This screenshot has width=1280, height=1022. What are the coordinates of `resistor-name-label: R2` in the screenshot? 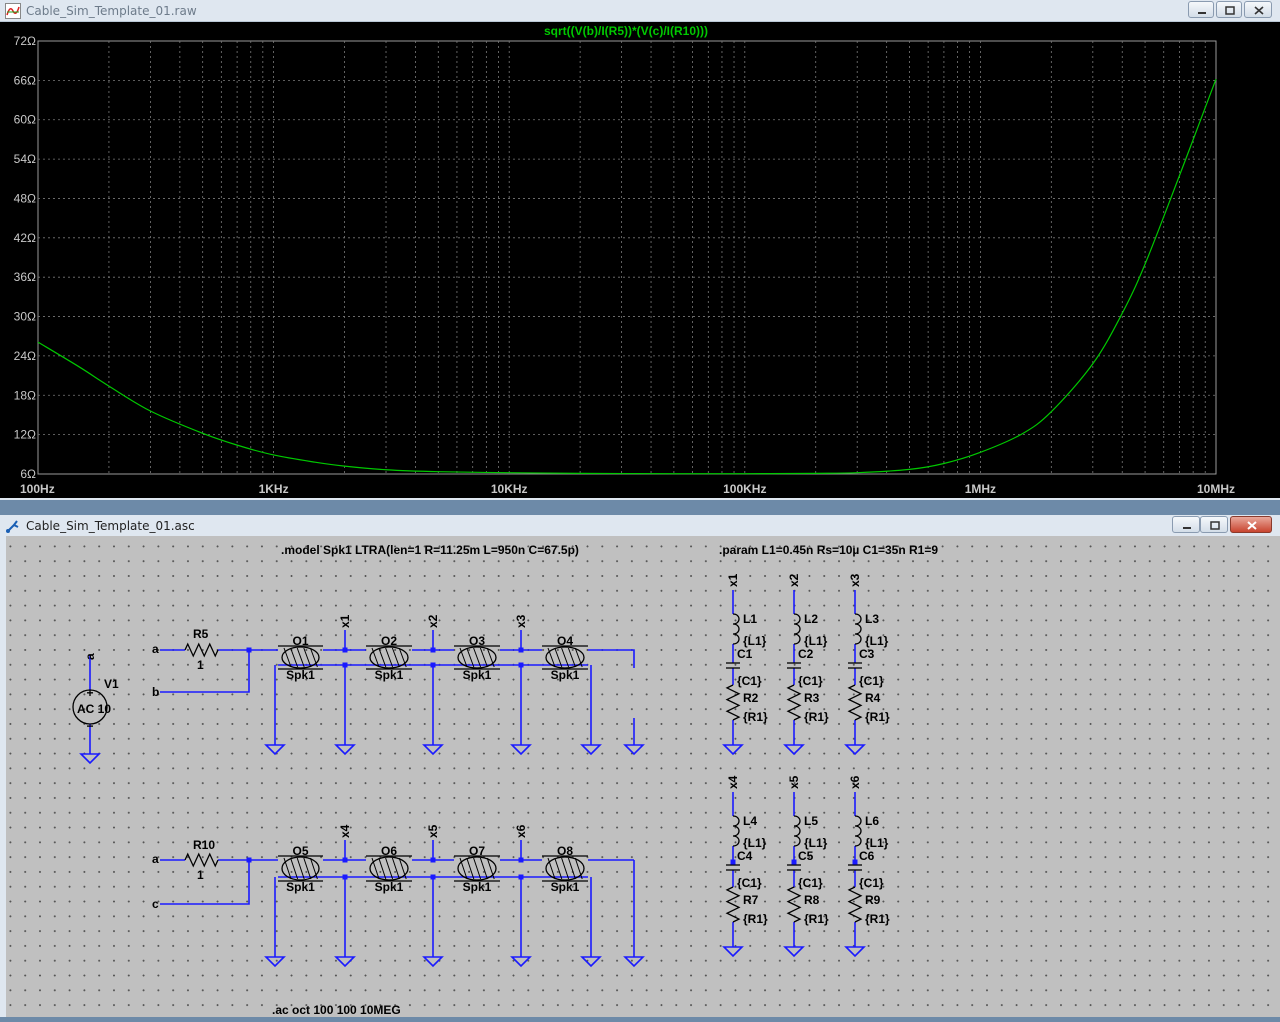 It's located at (751, 698).